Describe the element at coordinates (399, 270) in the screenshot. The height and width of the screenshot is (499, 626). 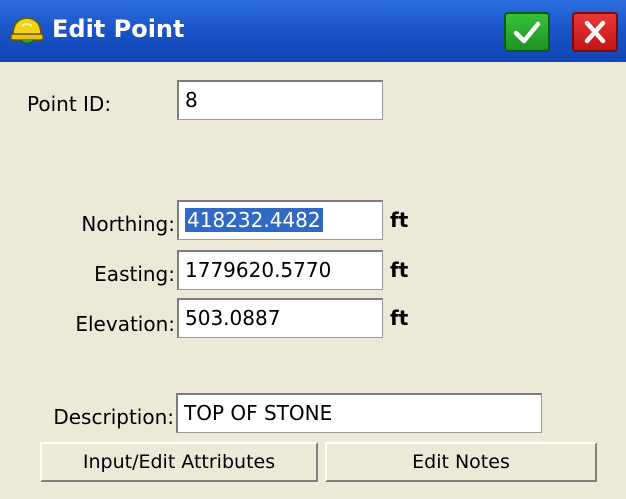
I see `easting-unit: ft` at that location.